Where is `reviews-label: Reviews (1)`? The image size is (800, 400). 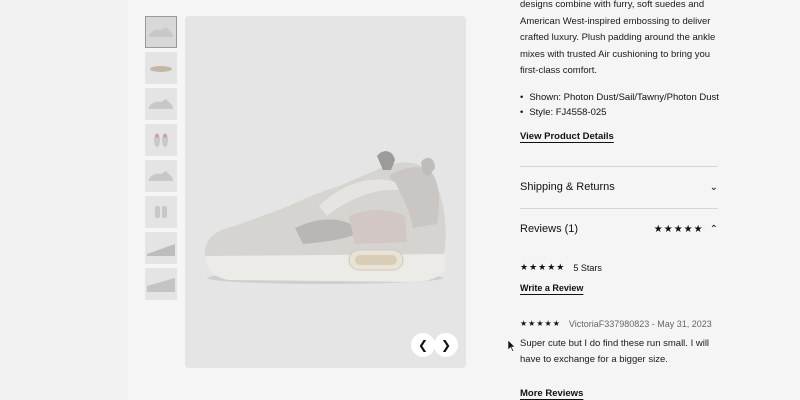
reviews-label: Reviews (1) is located at coordinates (549, 229).